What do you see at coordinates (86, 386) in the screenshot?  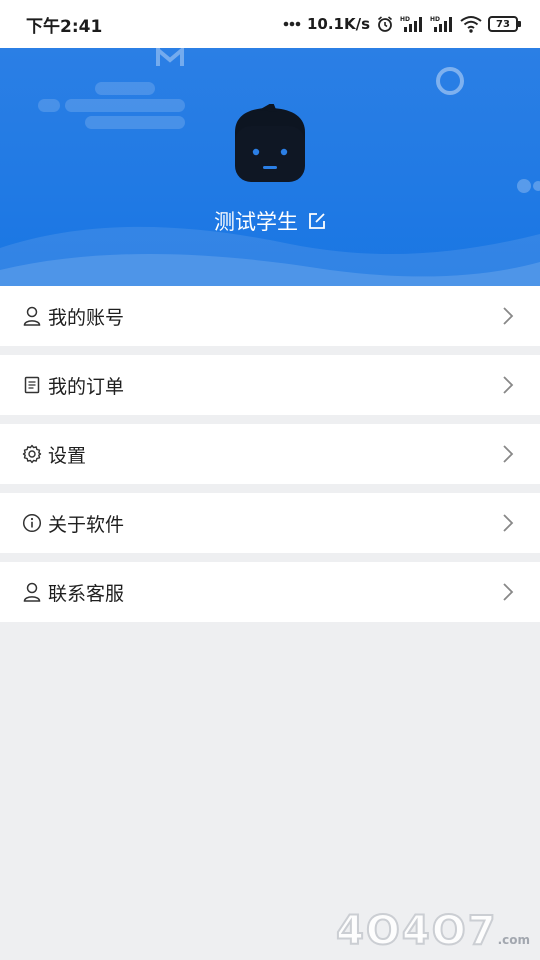 I see `menu-item-label: 我的订单` at bounding box center [86, 386].